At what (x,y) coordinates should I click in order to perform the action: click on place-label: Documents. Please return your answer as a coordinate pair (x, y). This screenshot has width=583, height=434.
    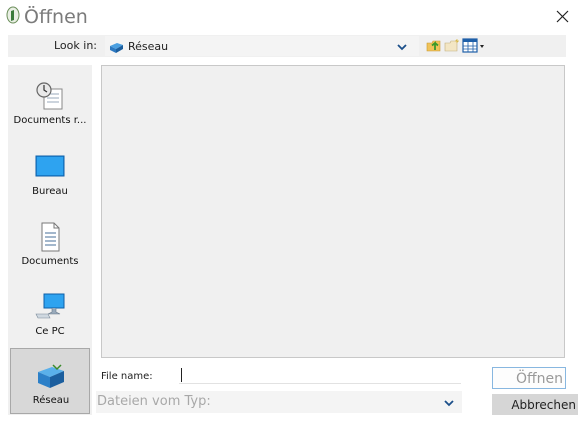
    Looking at the image, I should click on (50, 261).